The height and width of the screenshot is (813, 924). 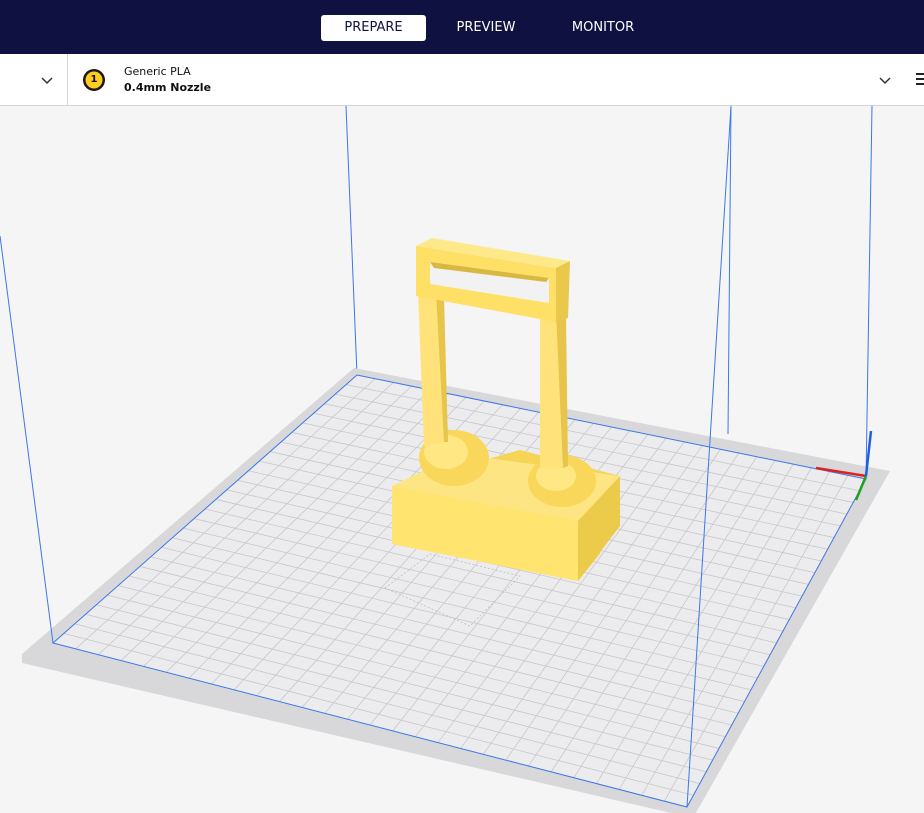 I want to click on stage-menu-bar: PREPARE PREVIEW MONITOR, so click(x=462, y=27).